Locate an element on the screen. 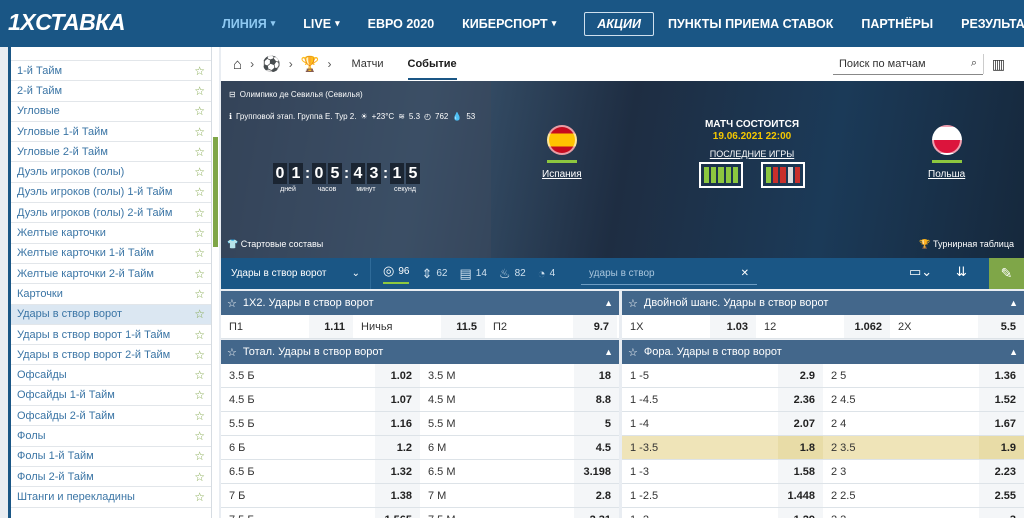 The width and height of the screenshot is (1024, 518). standings-link: 🏆 Турнирная таблица is located at coordinates (966, 244).